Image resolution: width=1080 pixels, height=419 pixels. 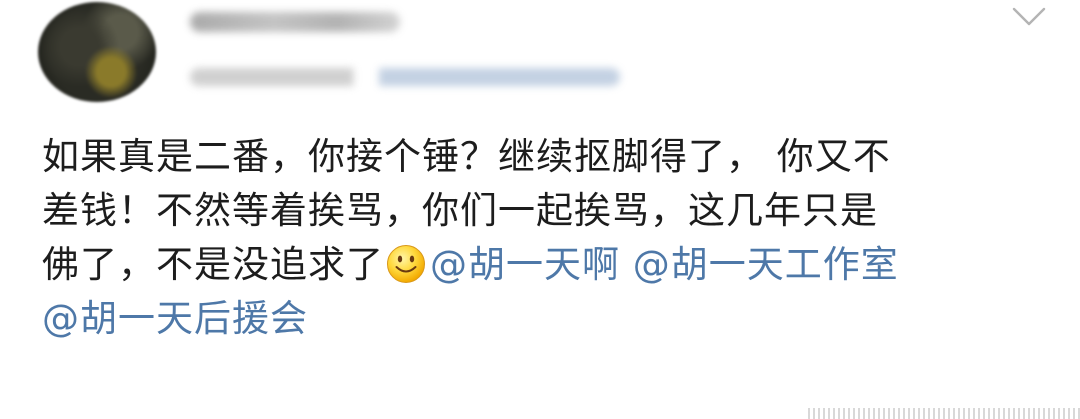 What do you see at coordinates (1029, 17) in the screenshot?
I see `chevron-down-icon` at bounding box center [1029, 17].